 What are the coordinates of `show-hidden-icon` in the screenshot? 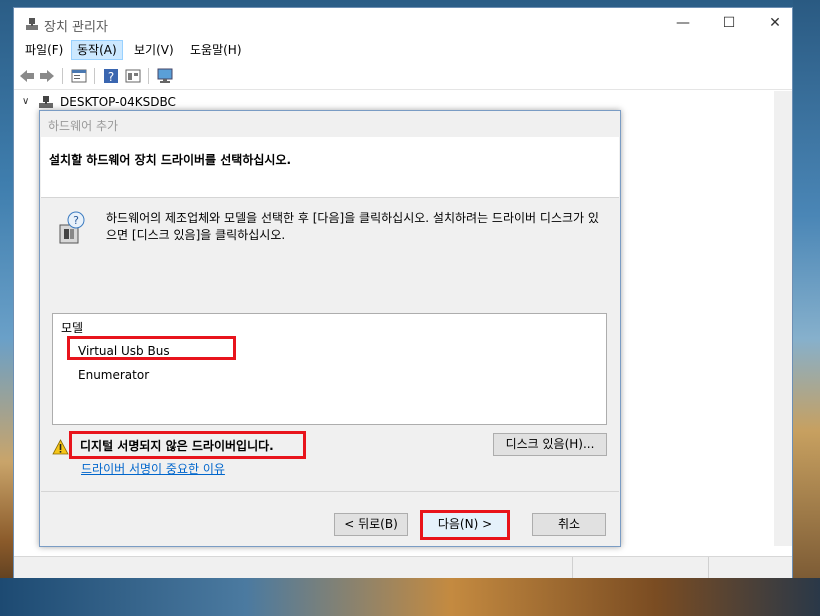 It's located at (133, 76).